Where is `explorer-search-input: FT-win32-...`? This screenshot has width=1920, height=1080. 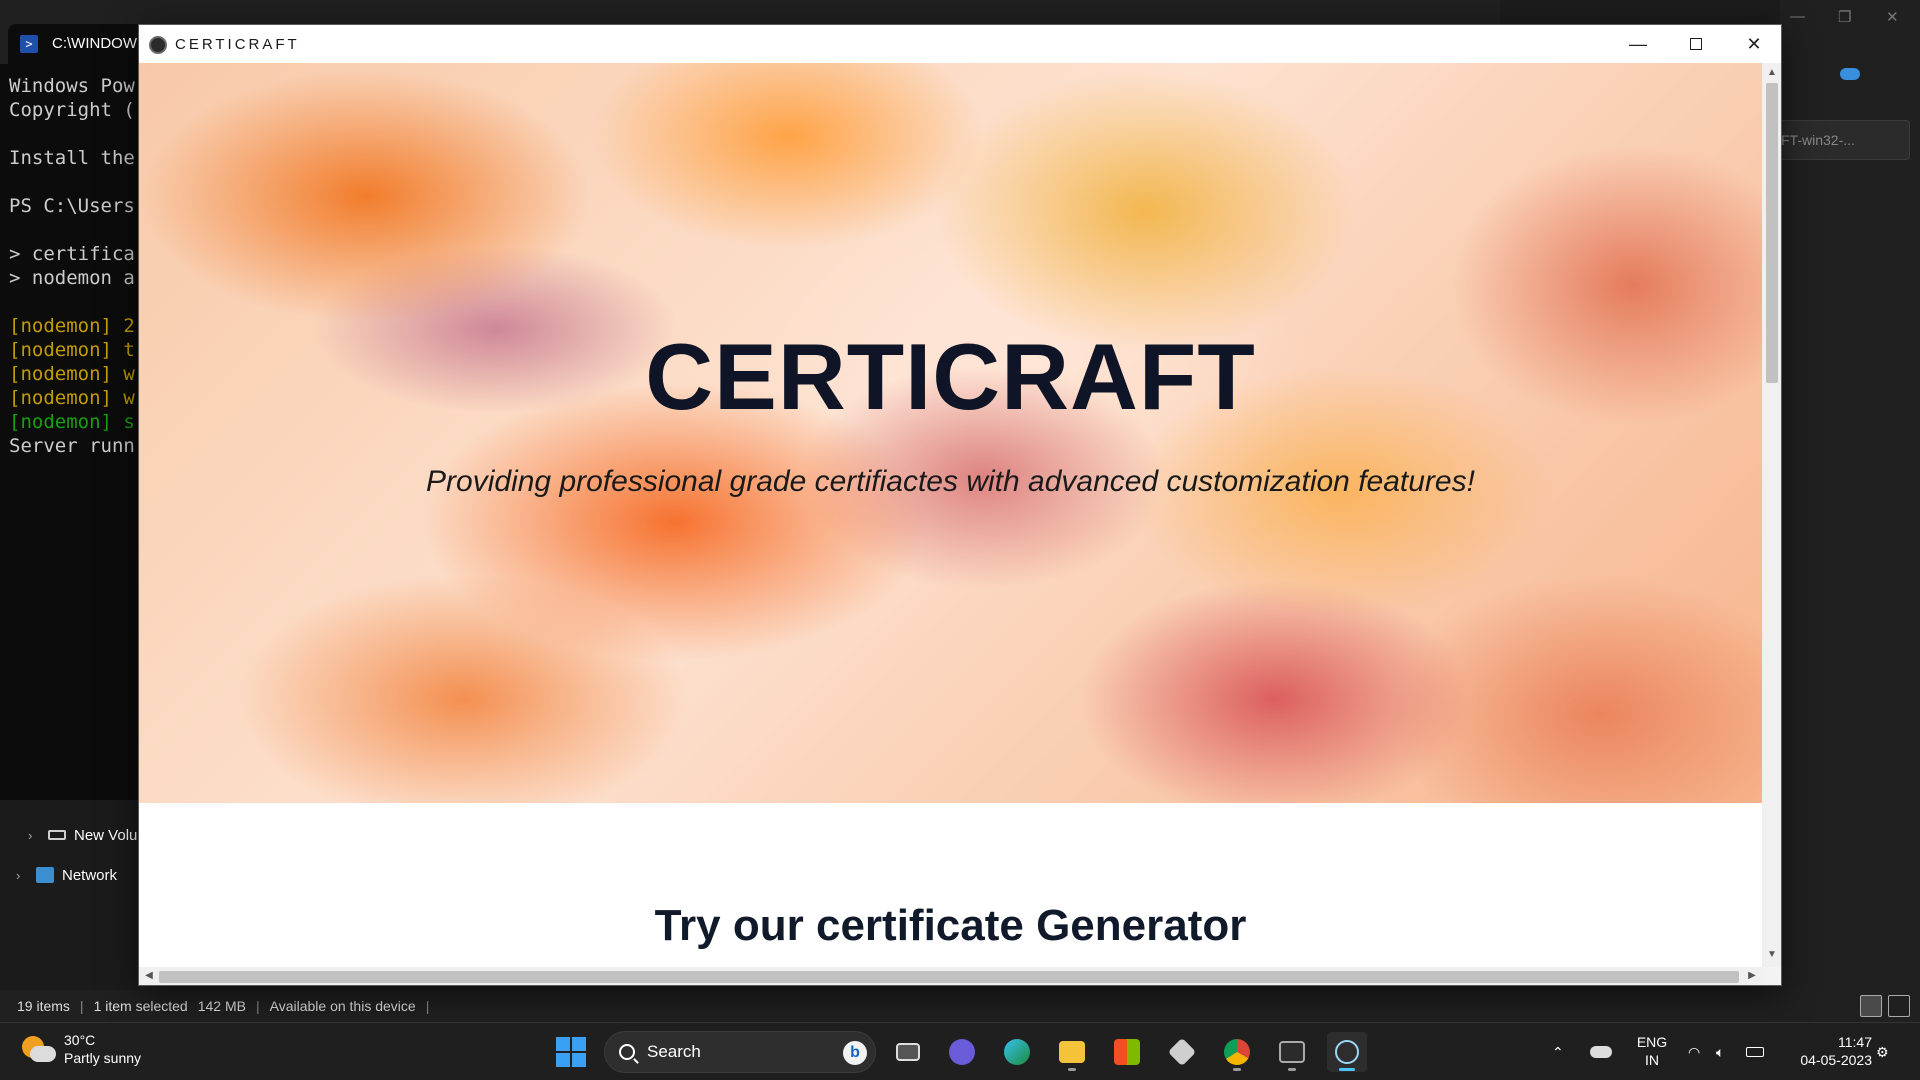
explorer-search-input: FT-win32-... is located at coordinates (1840, 140).